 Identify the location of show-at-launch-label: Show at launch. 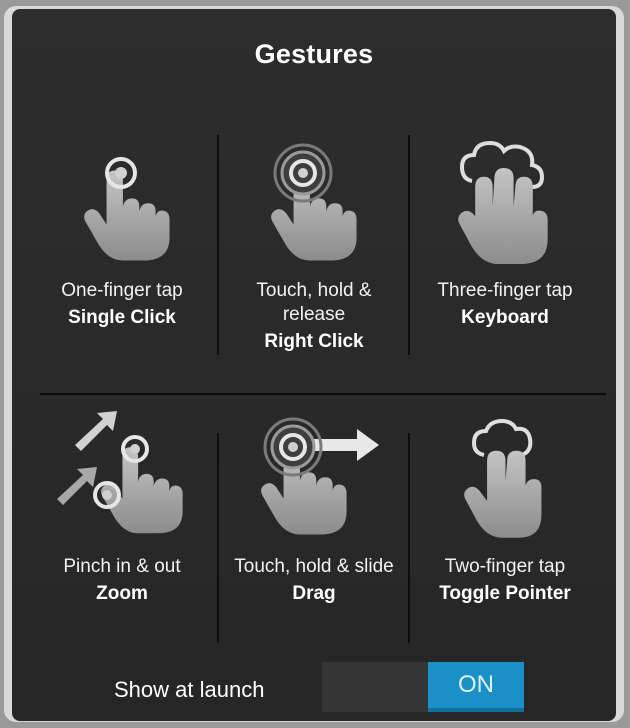
(189, 689).